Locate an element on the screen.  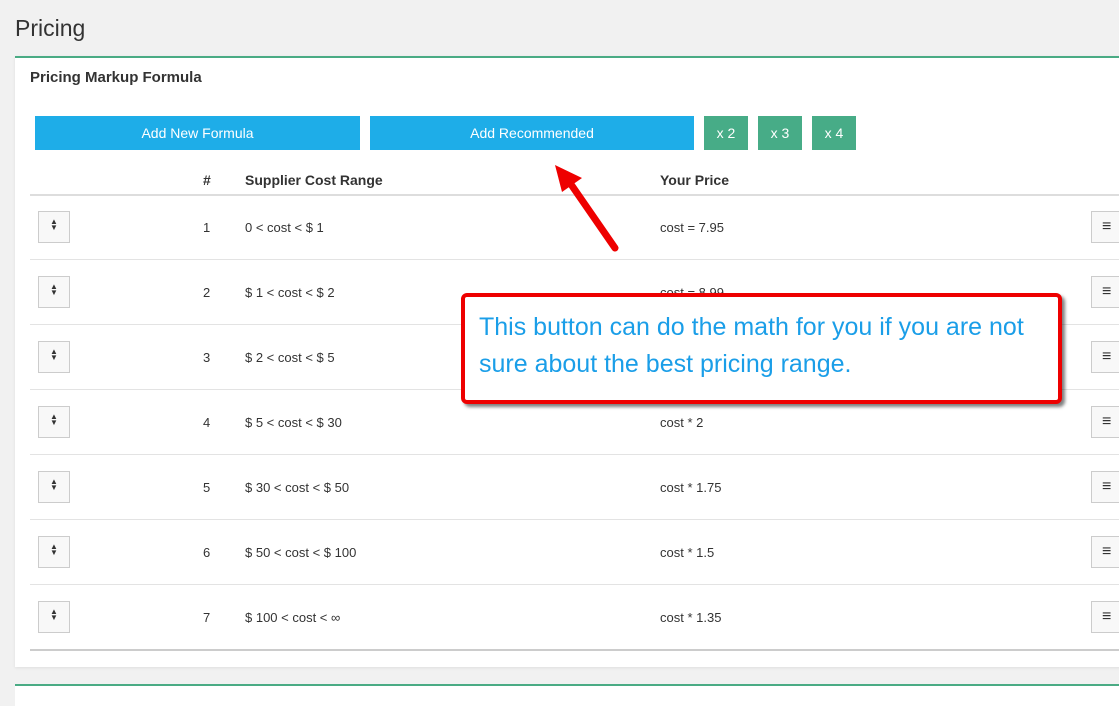
table-row: ▲ ▼ 6 $ 50 < cost < $ 100 cost * 1.5 ≡ is located at coordinates (574, 552).